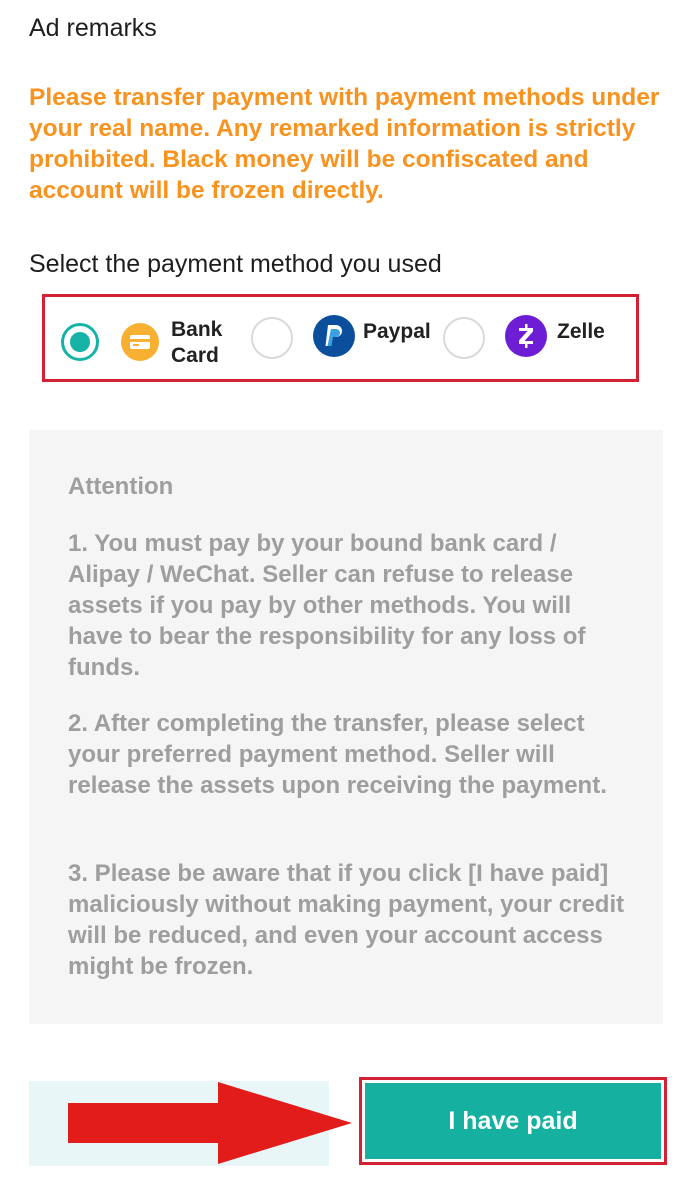 This screenshot has width=692, height=1200. What do you see at coordinates (197, 329) in the screenshot?
I see `bank-card-label-line1: Bank` at bounding box center [197, 329].